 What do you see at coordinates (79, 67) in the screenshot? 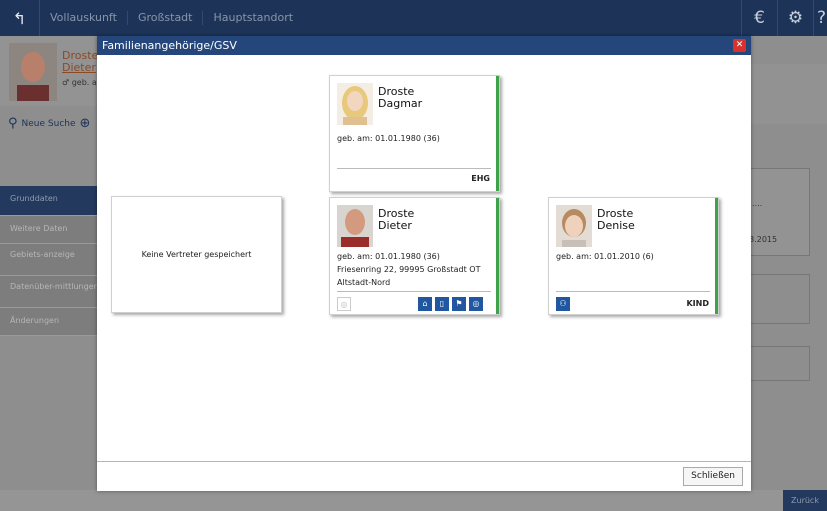
I see `person-firstname: Dieter` at bounding box center [79, 67].